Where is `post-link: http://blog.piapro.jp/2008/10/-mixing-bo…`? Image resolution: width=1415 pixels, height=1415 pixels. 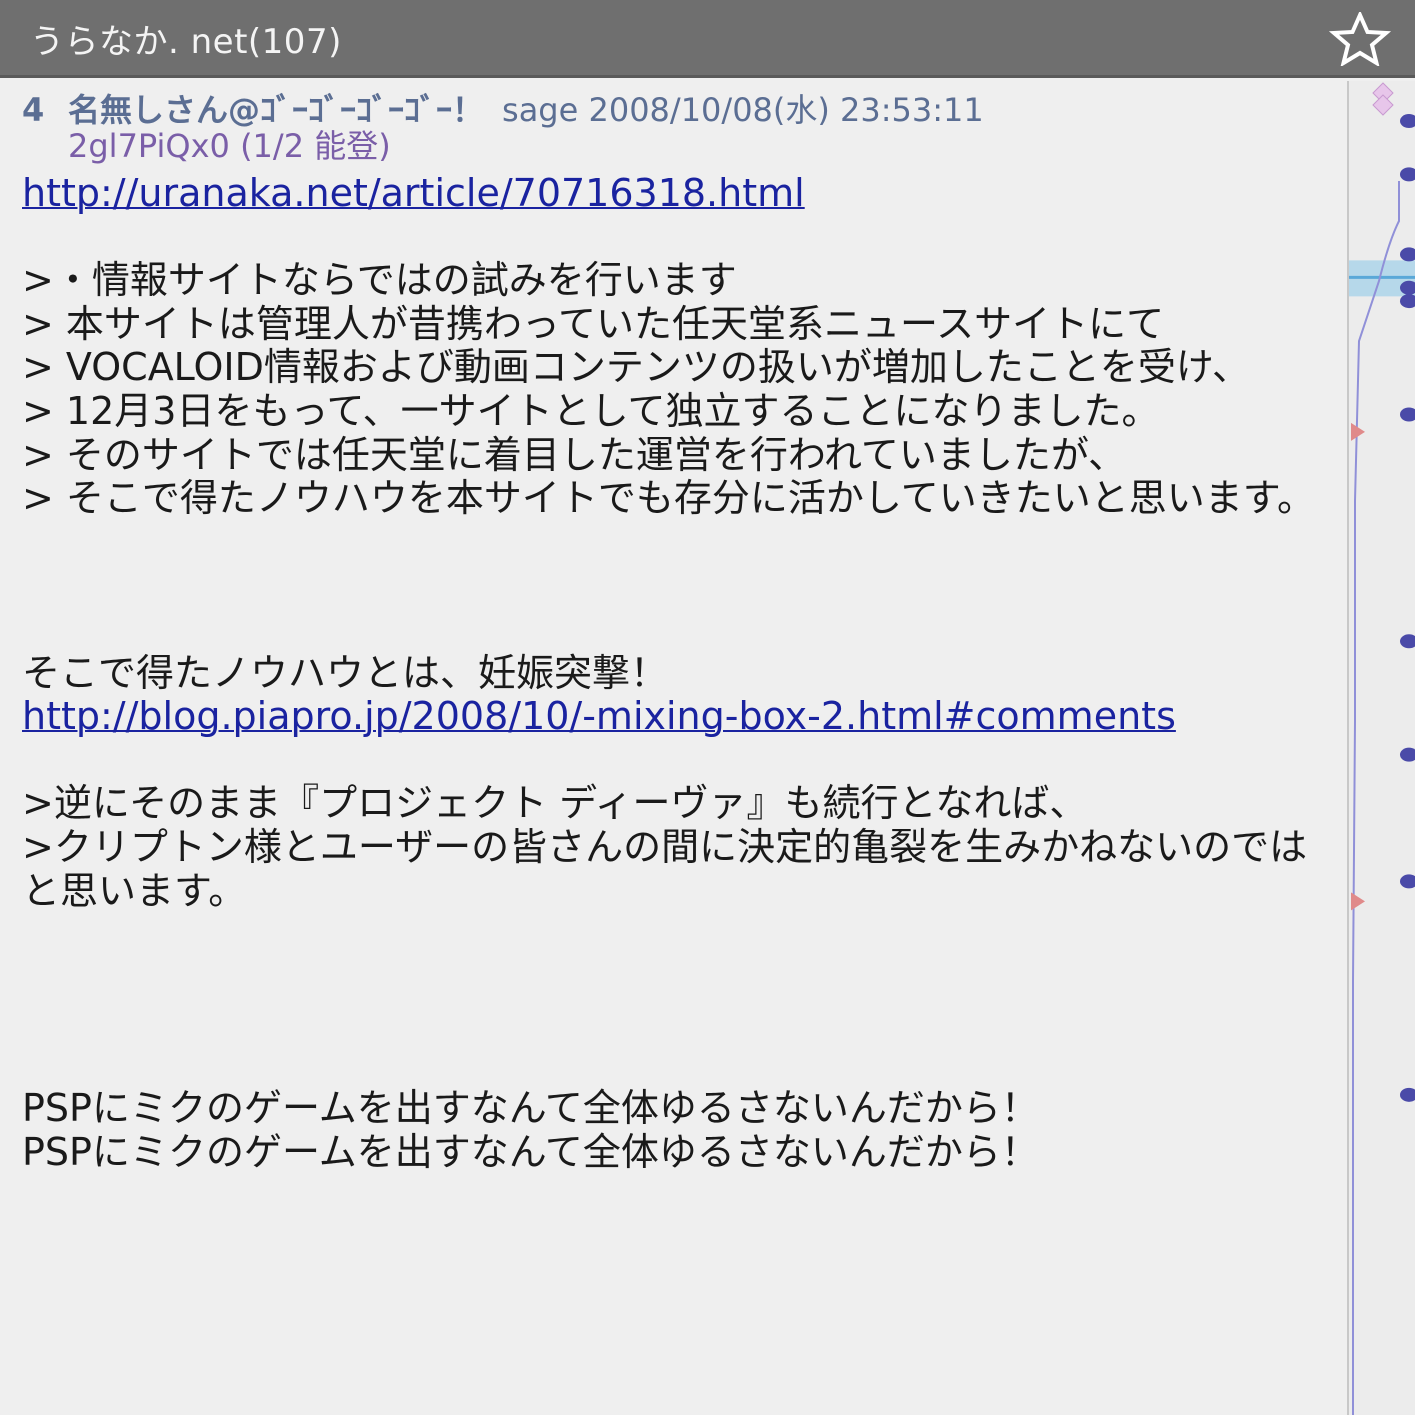
post-link: http://blog.piapro.jp/2008/10/-mixing-bo… is located at coordinates (599, 716).